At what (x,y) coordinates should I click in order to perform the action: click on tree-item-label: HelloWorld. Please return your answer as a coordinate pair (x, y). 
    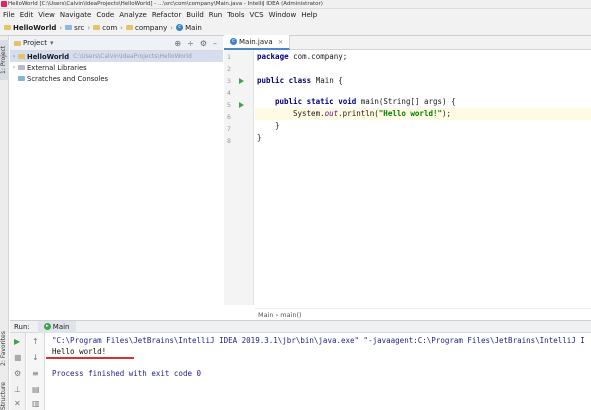
    Looking at the image, I should click on (48, 56).